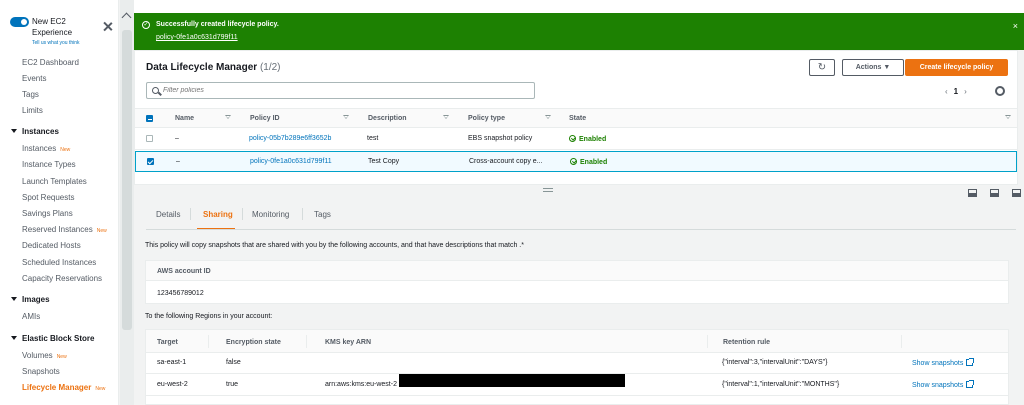 The height and width of the screenshot is (405, 1024). What do you see at coordinates (322, 214) in the screenshot?
I see `tab-tags: Tags` at bounding box center [322, 214].